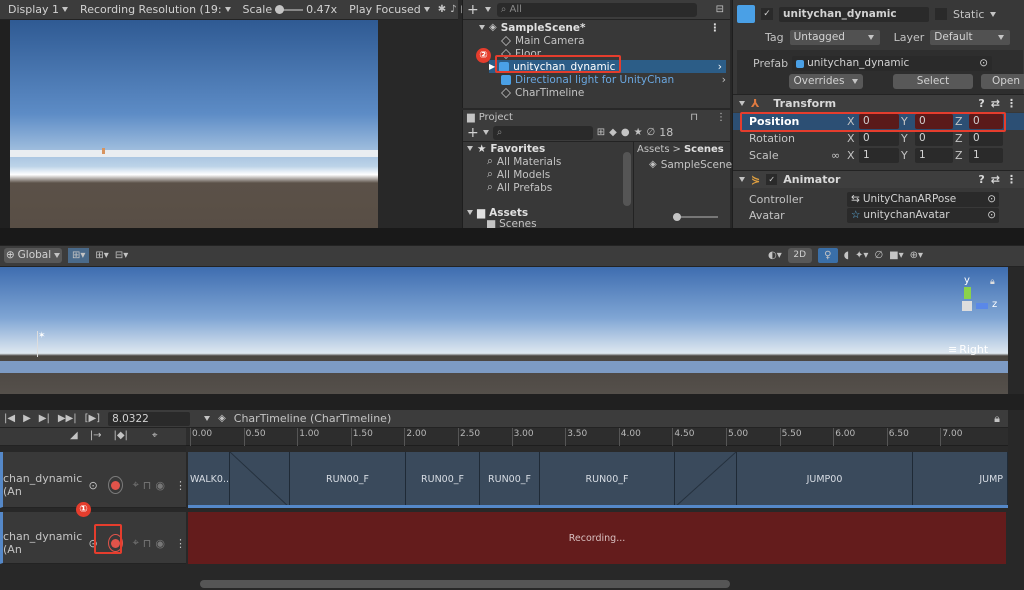 The image size is (1024, 590). Describe the element at coordinates (465, 584) in the screenshot. I see `timeline-scrollbar` at that location.